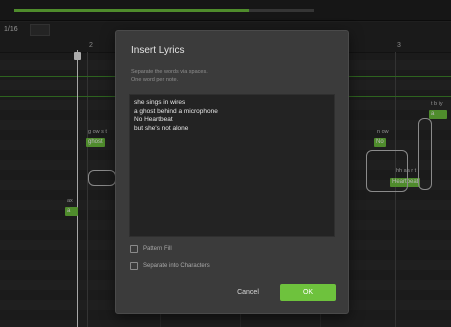  Describe the element at coordinates (134, 249) in the screenshot. I see `pattern-fill-checkbox` at that location.